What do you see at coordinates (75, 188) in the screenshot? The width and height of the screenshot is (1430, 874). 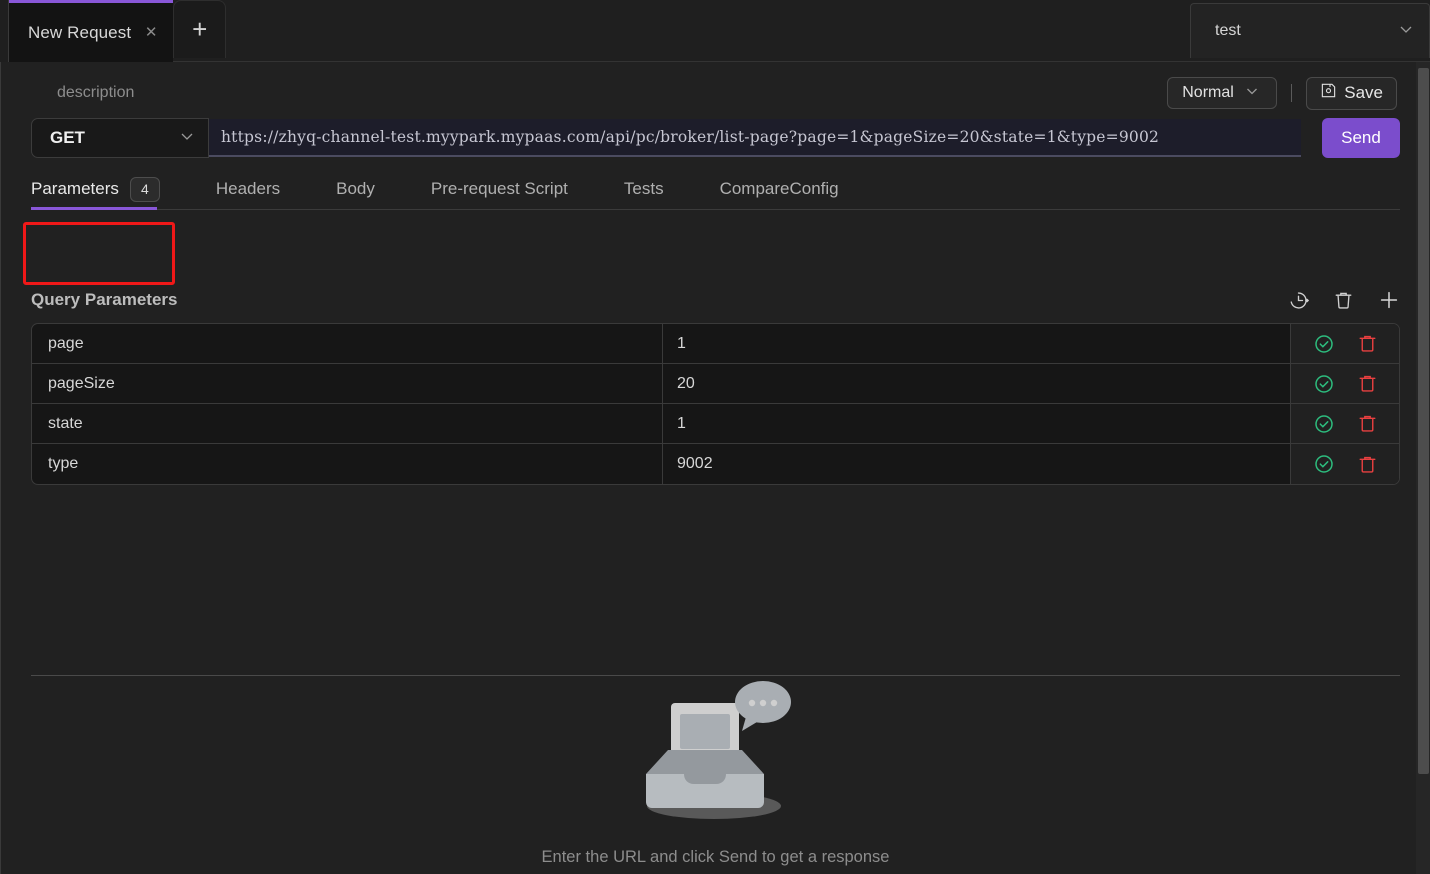 I see `tab-parameters-label: Parameters` at bounding box center [75, 188].